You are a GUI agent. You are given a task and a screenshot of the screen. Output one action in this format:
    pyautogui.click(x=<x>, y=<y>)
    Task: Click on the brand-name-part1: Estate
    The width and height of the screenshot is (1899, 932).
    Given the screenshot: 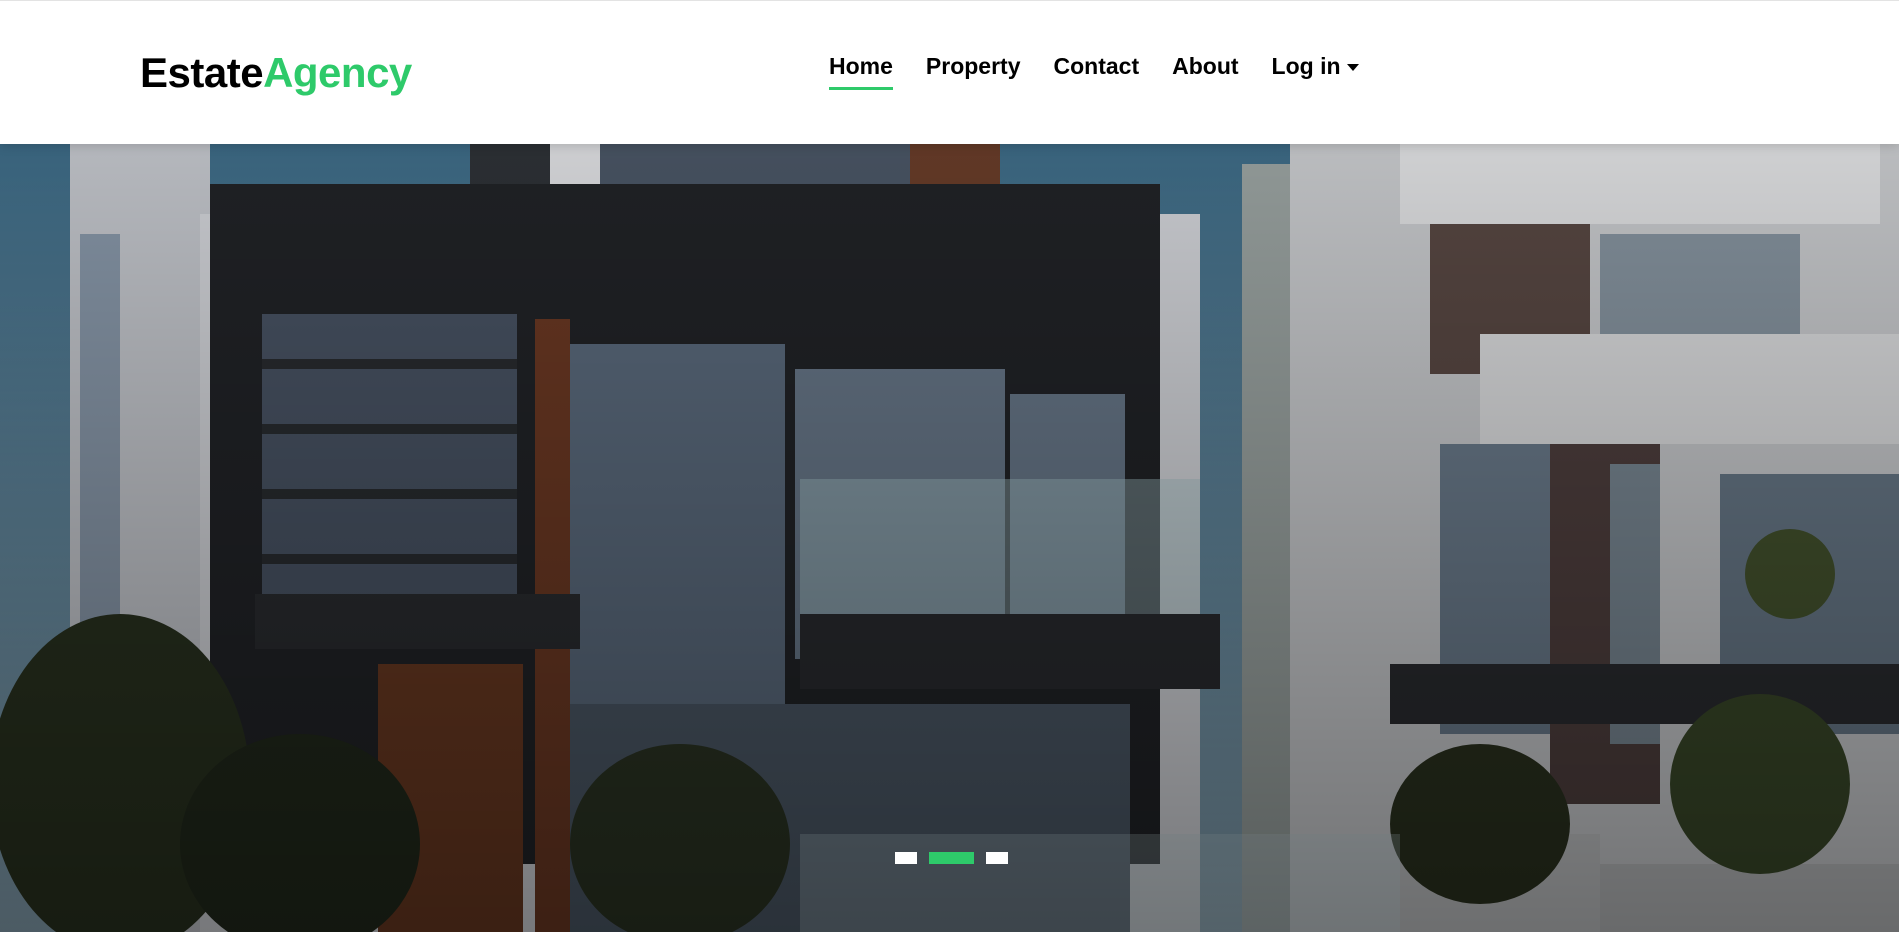 What is the action you would take?
    pyautogui.click(x=202, y=72)
    